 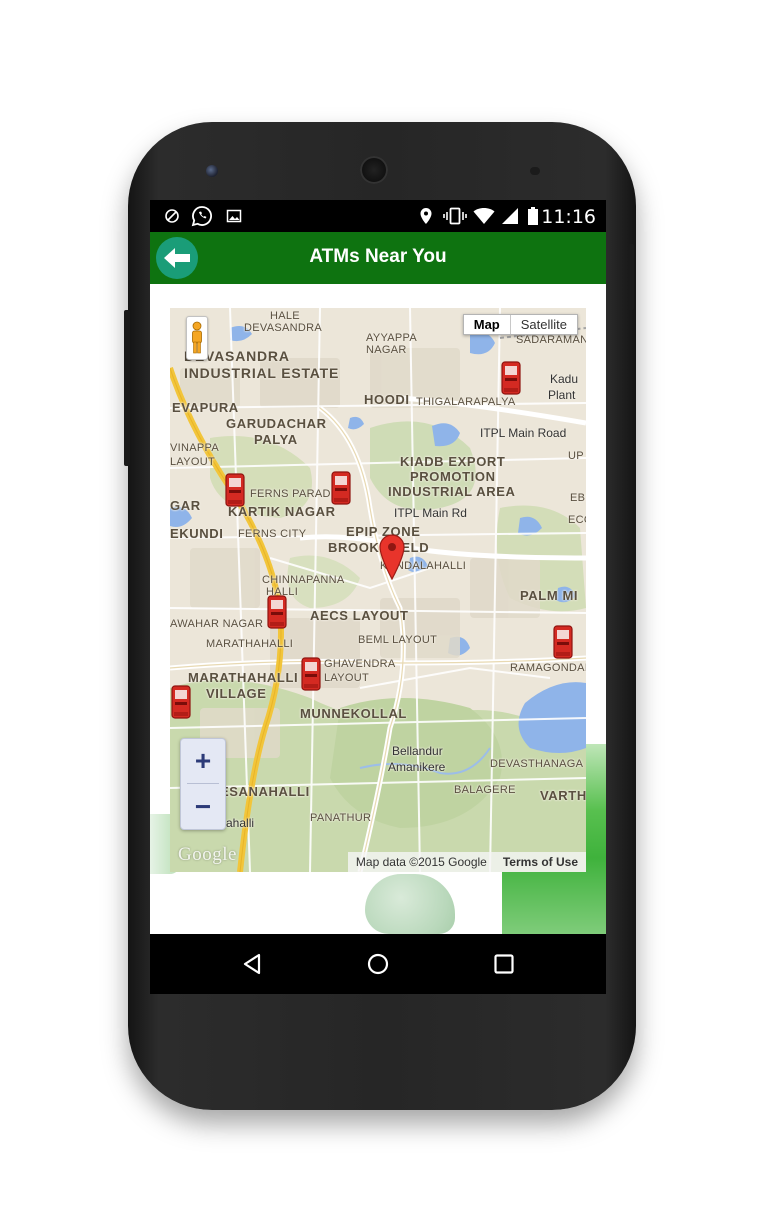 I want to click on navigation-bar, so click(x=378, y=964).